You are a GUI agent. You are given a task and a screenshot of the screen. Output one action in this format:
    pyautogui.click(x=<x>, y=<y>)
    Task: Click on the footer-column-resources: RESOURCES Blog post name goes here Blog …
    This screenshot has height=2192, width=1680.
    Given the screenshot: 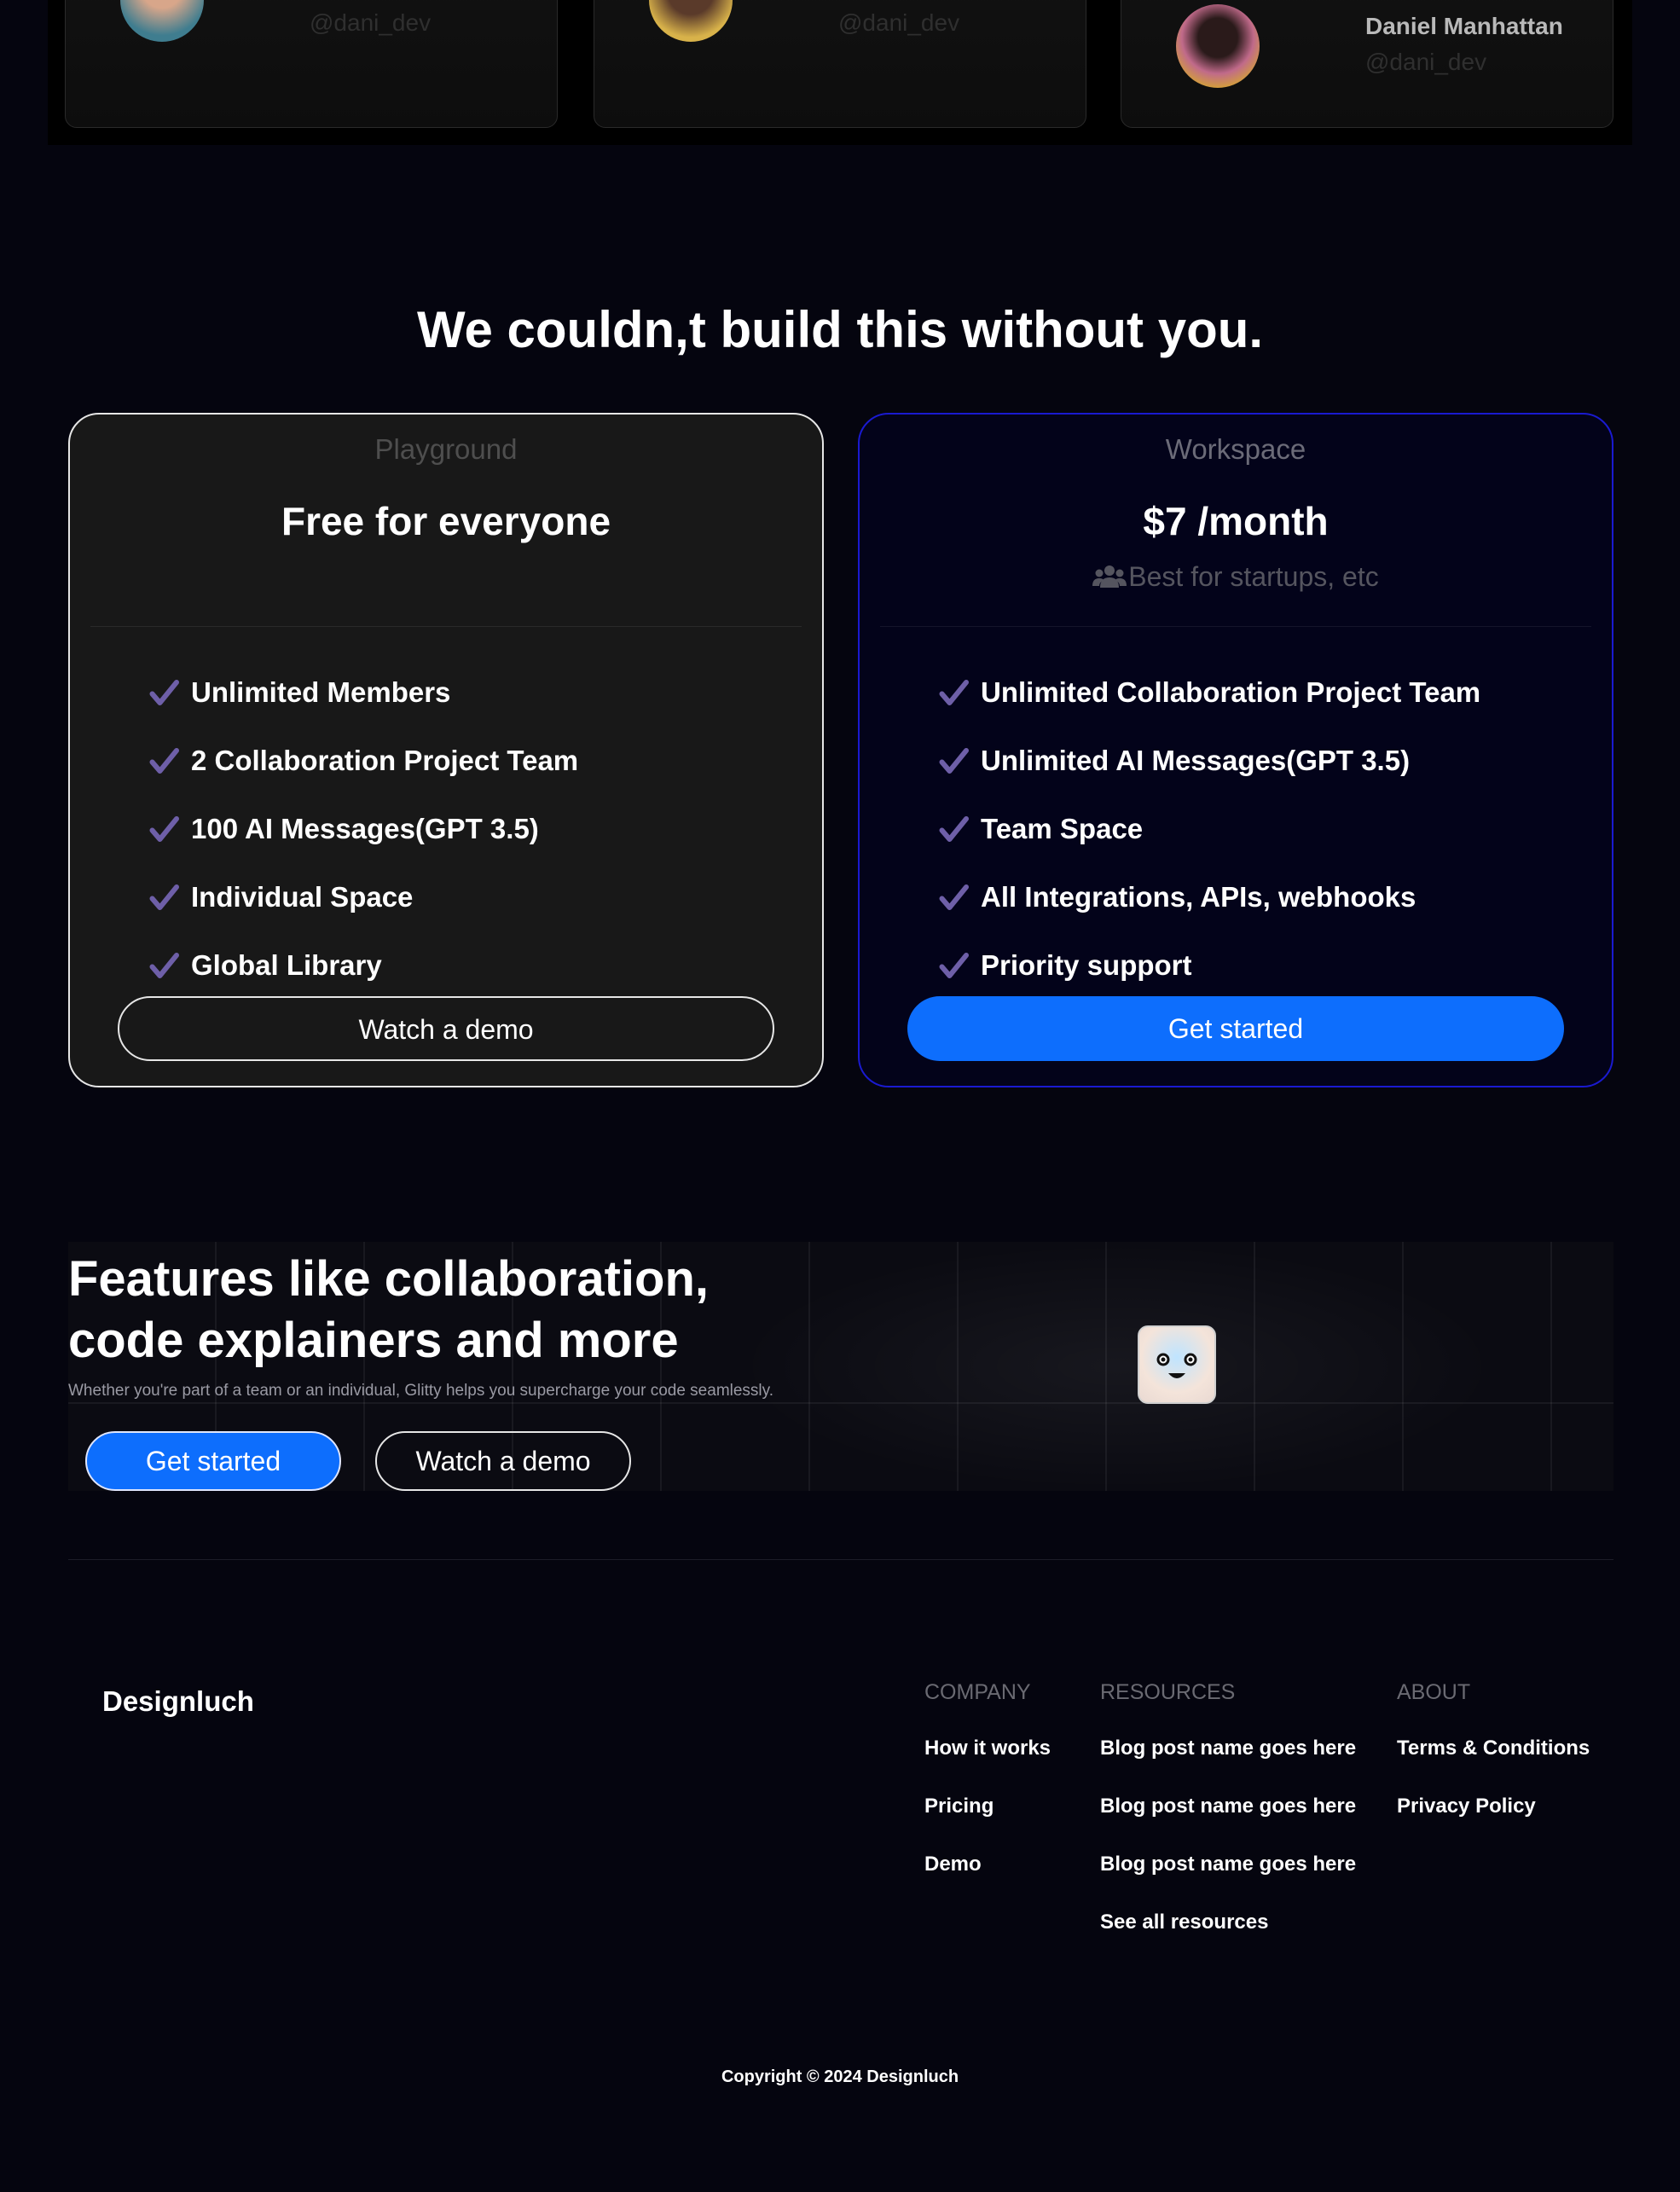 What is the action you would take?
    pyautogui.click(x=1228, y=1810)
    